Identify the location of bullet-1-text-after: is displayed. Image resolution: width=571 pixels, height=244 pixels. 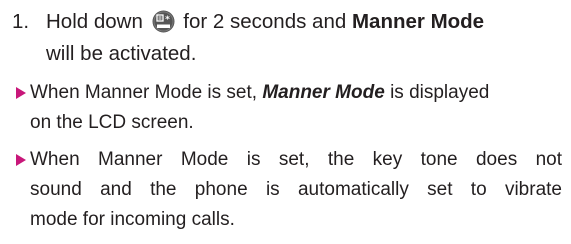
(440, 92).